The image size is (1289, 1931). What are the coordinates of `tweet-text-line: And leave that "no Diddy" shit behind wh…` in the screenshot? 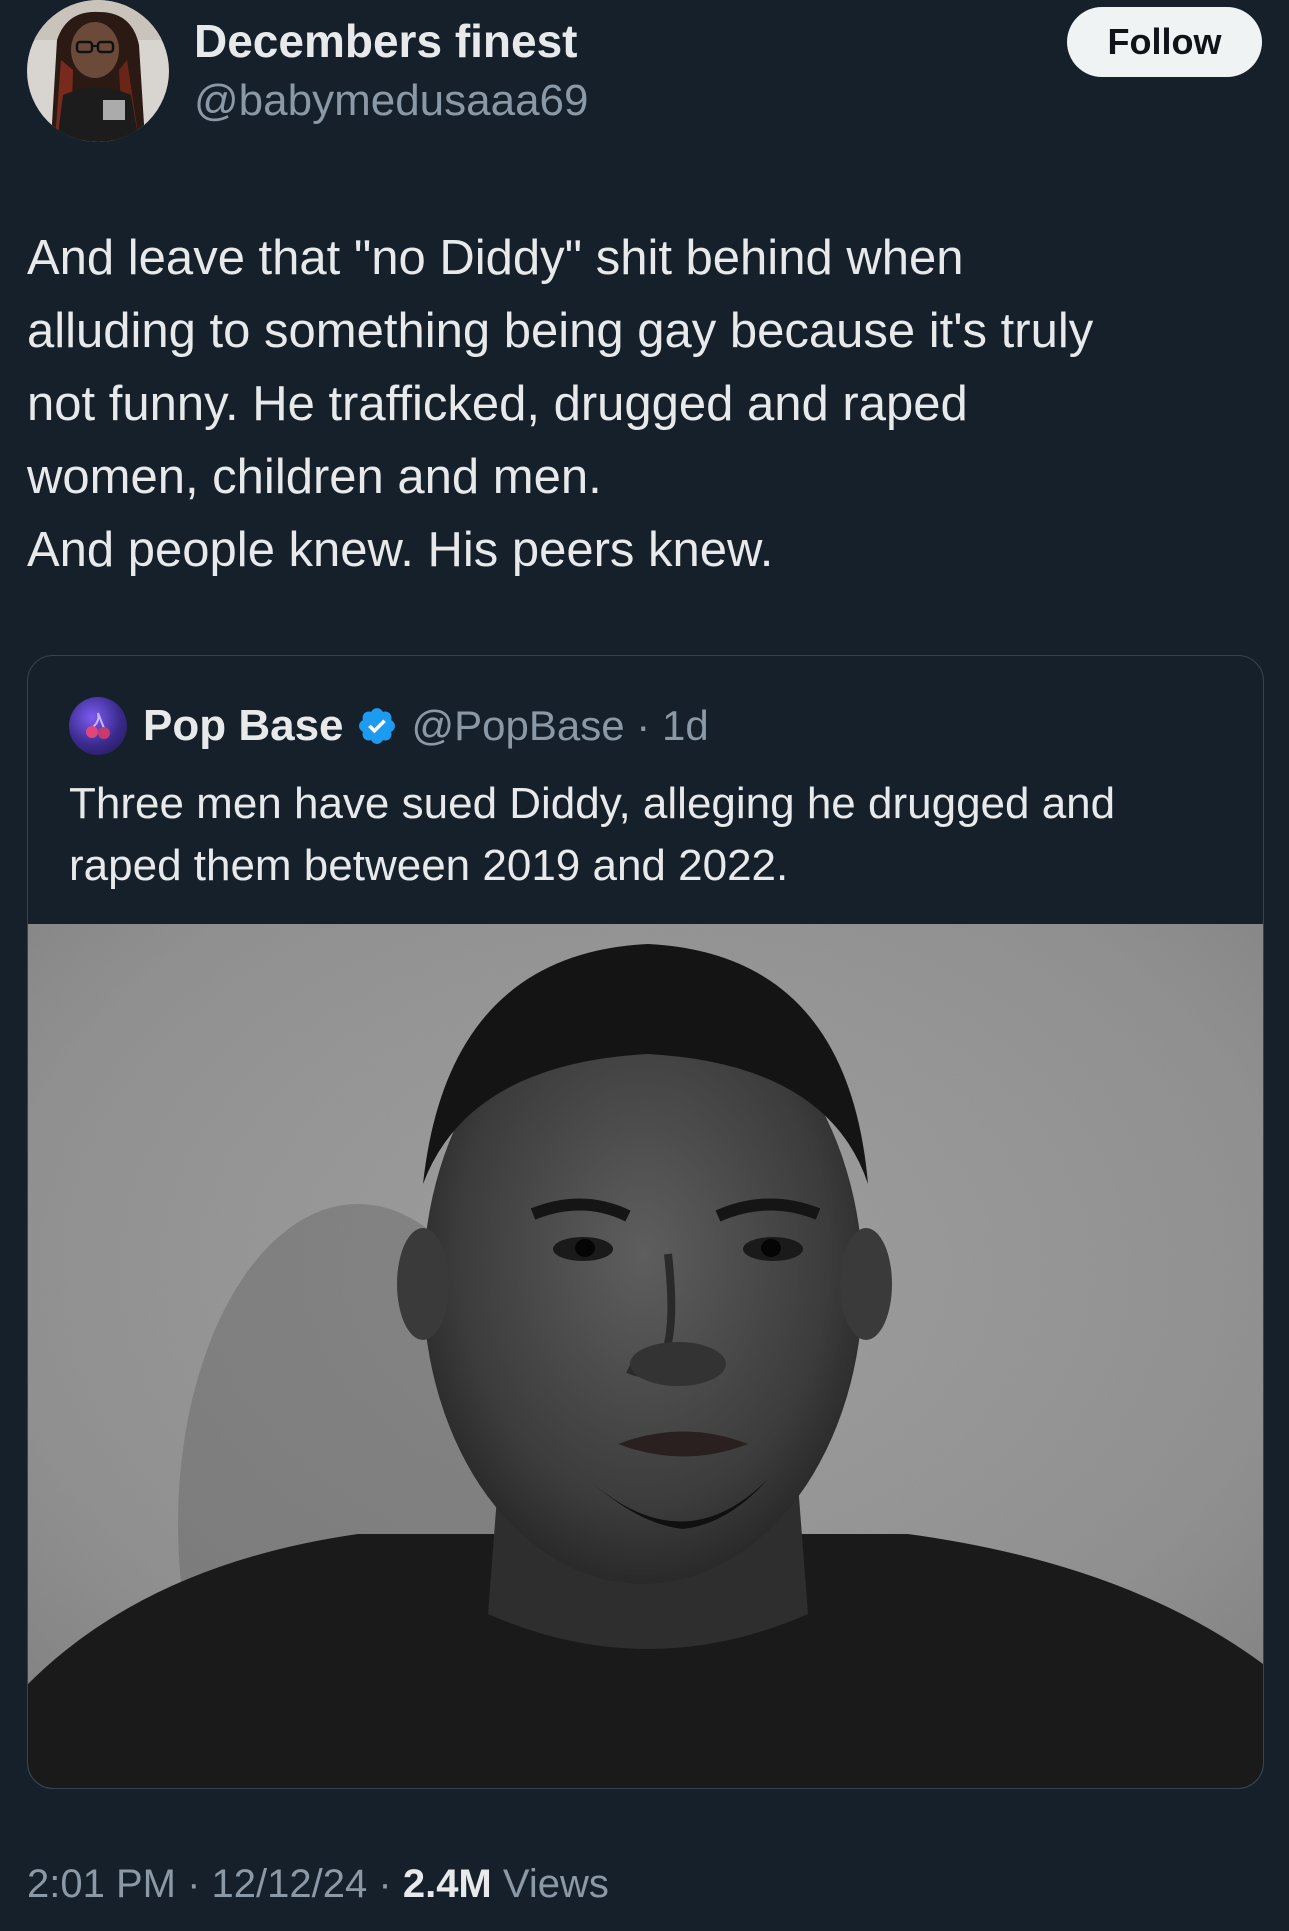 It's located at (495, 258).